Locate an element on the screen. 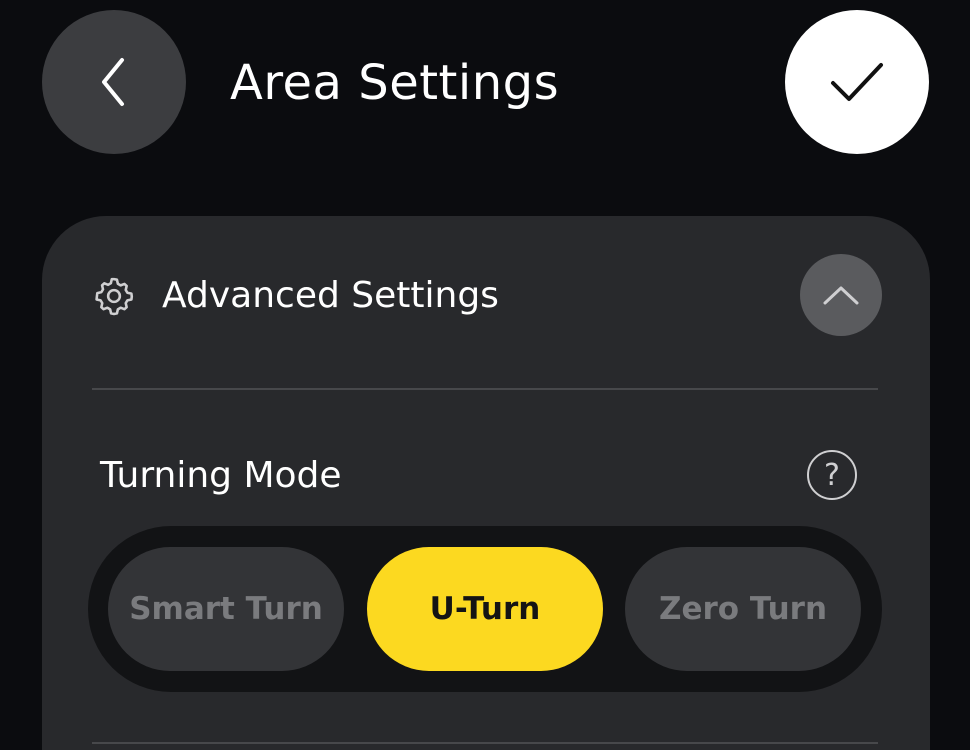  back-button is located at coordinates (114, 82).